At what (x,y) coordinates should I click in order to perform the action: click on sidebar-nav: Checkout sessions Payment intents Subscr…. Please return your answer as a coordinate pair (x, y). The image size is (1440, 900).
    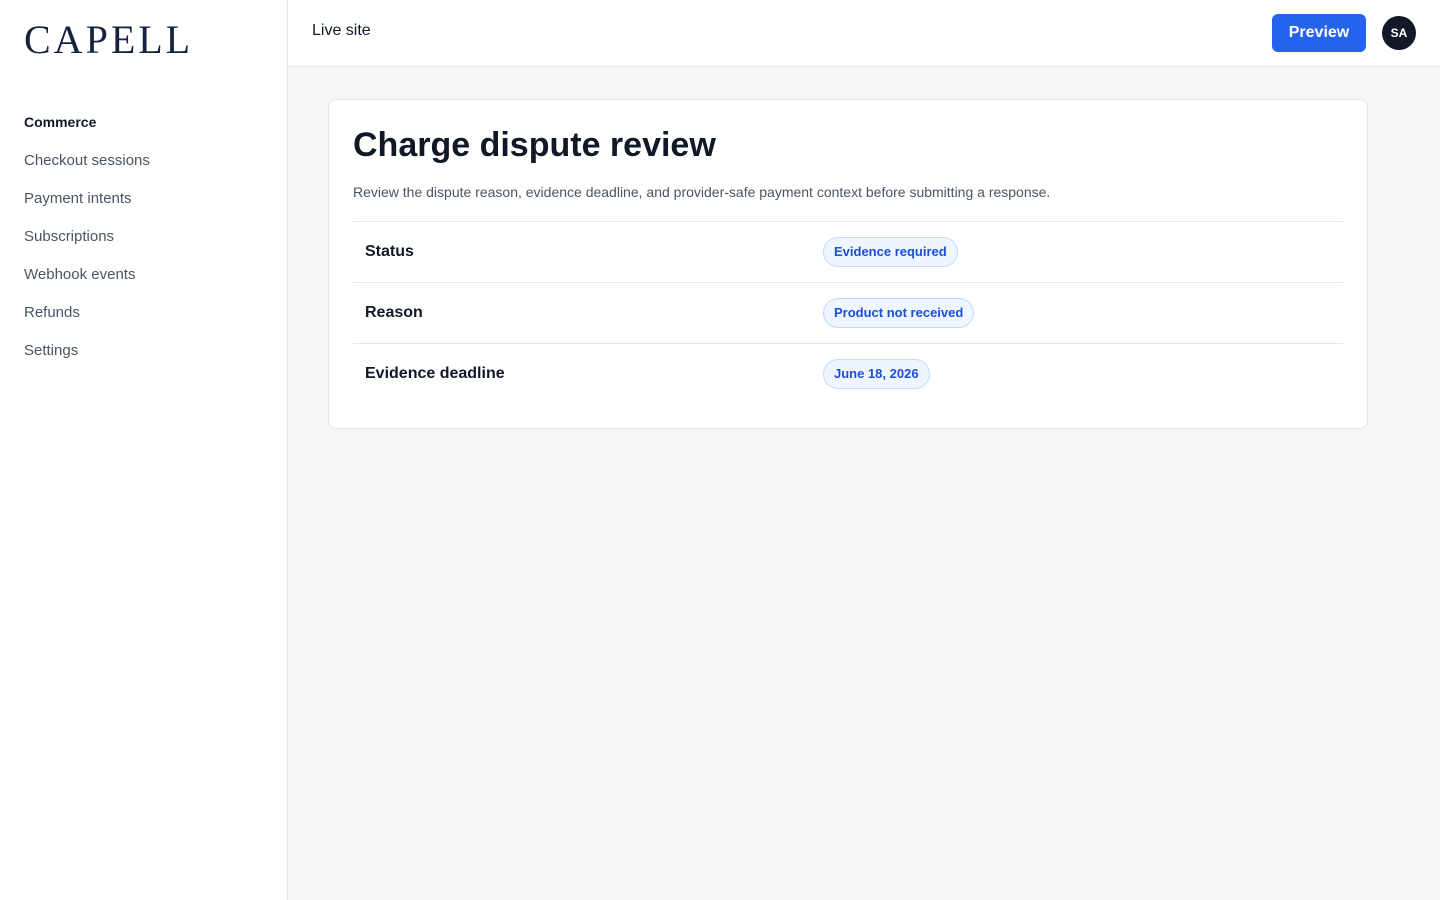
    Looking at the image, I should click on (87, 264).